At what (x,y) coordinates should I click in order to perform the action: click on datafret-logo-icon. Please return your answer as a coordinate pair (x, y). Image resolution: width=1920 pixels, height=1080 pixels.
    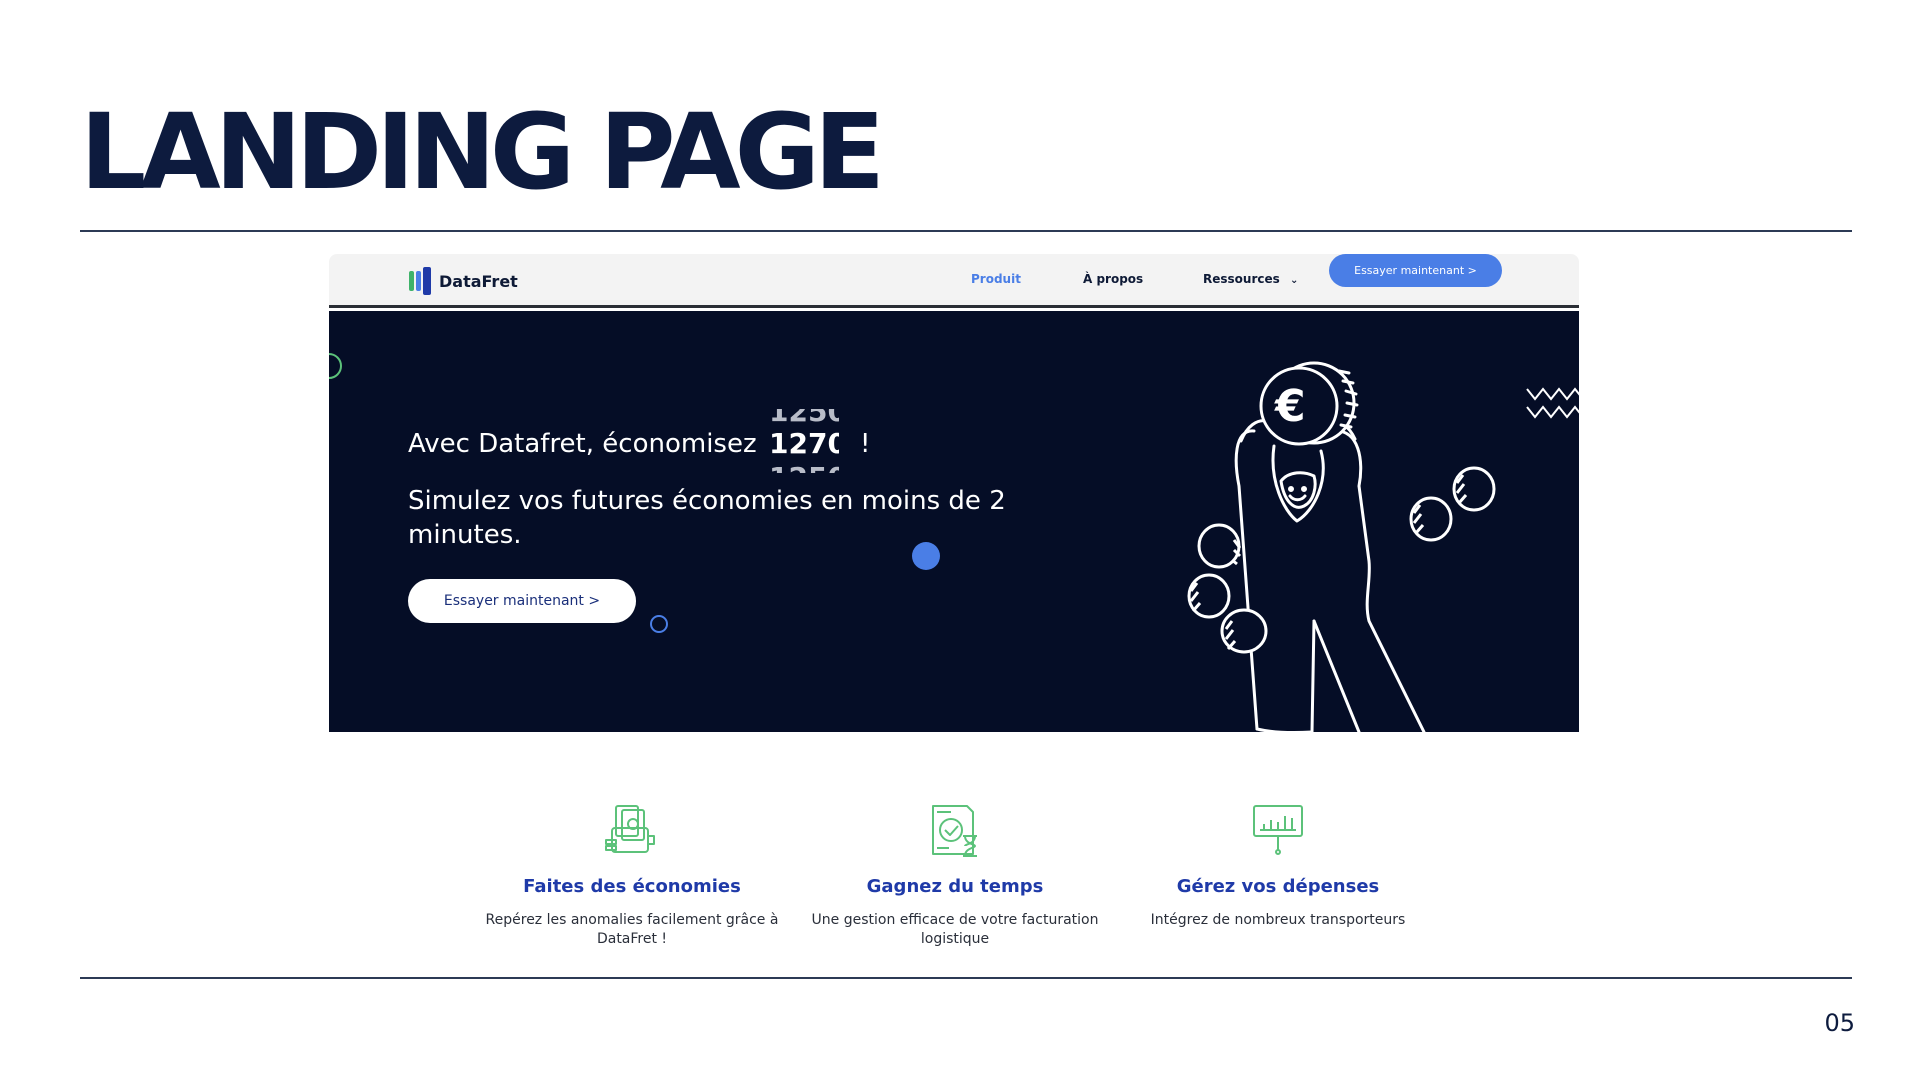
    Looking at the image, I should click on (421, 281).